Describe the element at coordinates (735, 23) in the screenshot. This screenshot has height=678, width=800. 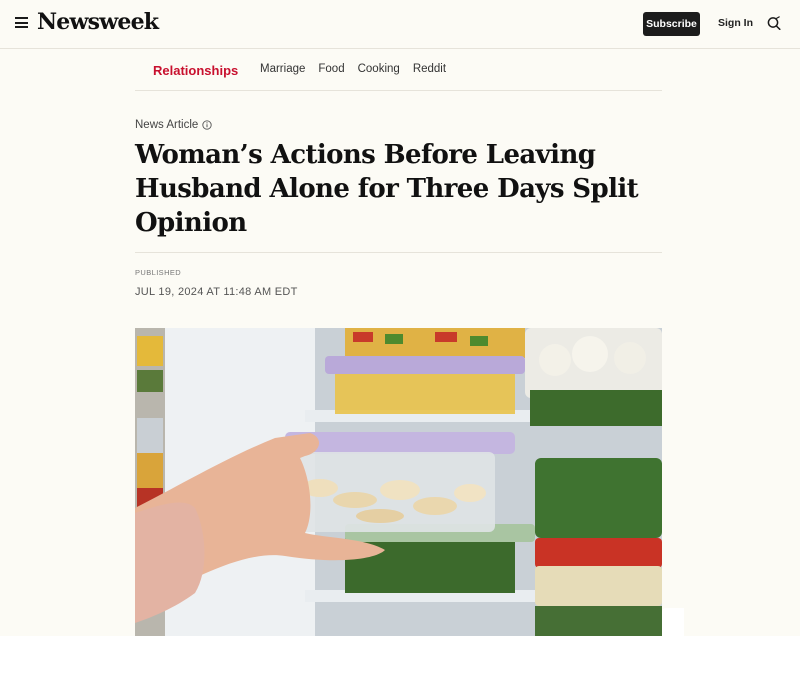
I see `sign-in-link: Sign In` at that location.